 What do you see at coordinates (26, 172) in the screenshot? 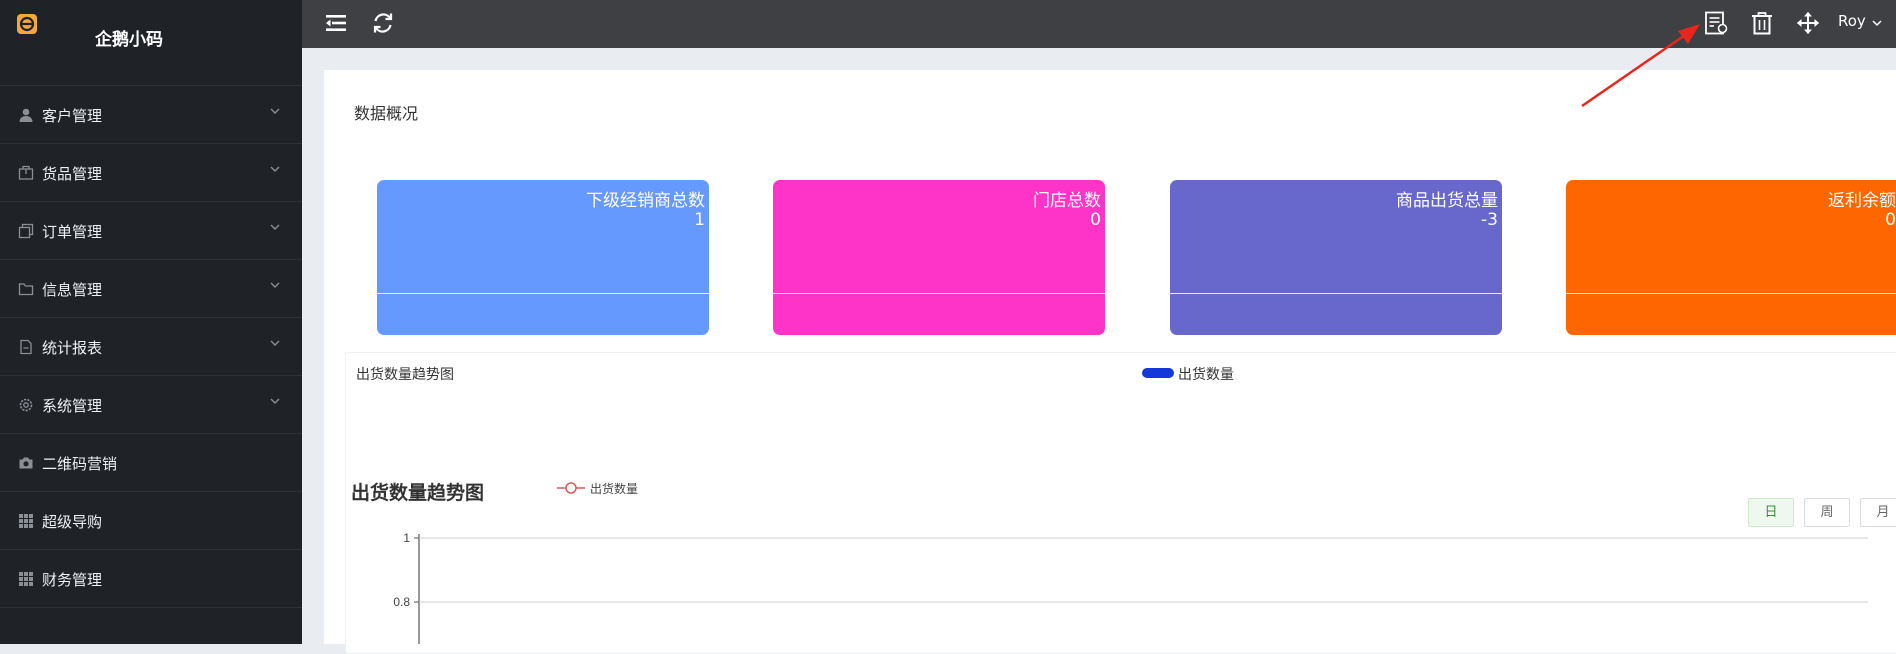
I see `package-icon` at bounding box center [26, 172].